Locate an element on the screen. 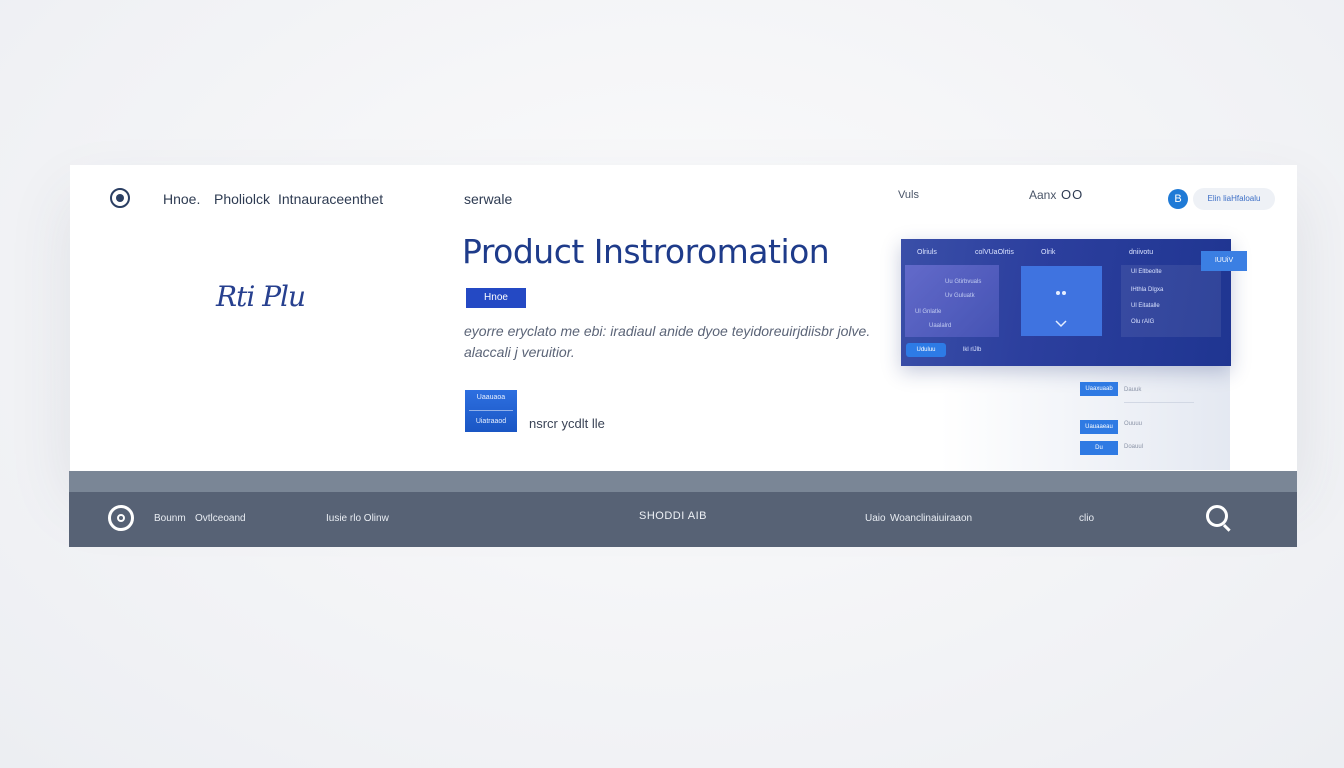 Image resolution: width=1344 pixels, height=768 pixels. mockup-tab: dniivotu is located at coordinates (1141, 252).